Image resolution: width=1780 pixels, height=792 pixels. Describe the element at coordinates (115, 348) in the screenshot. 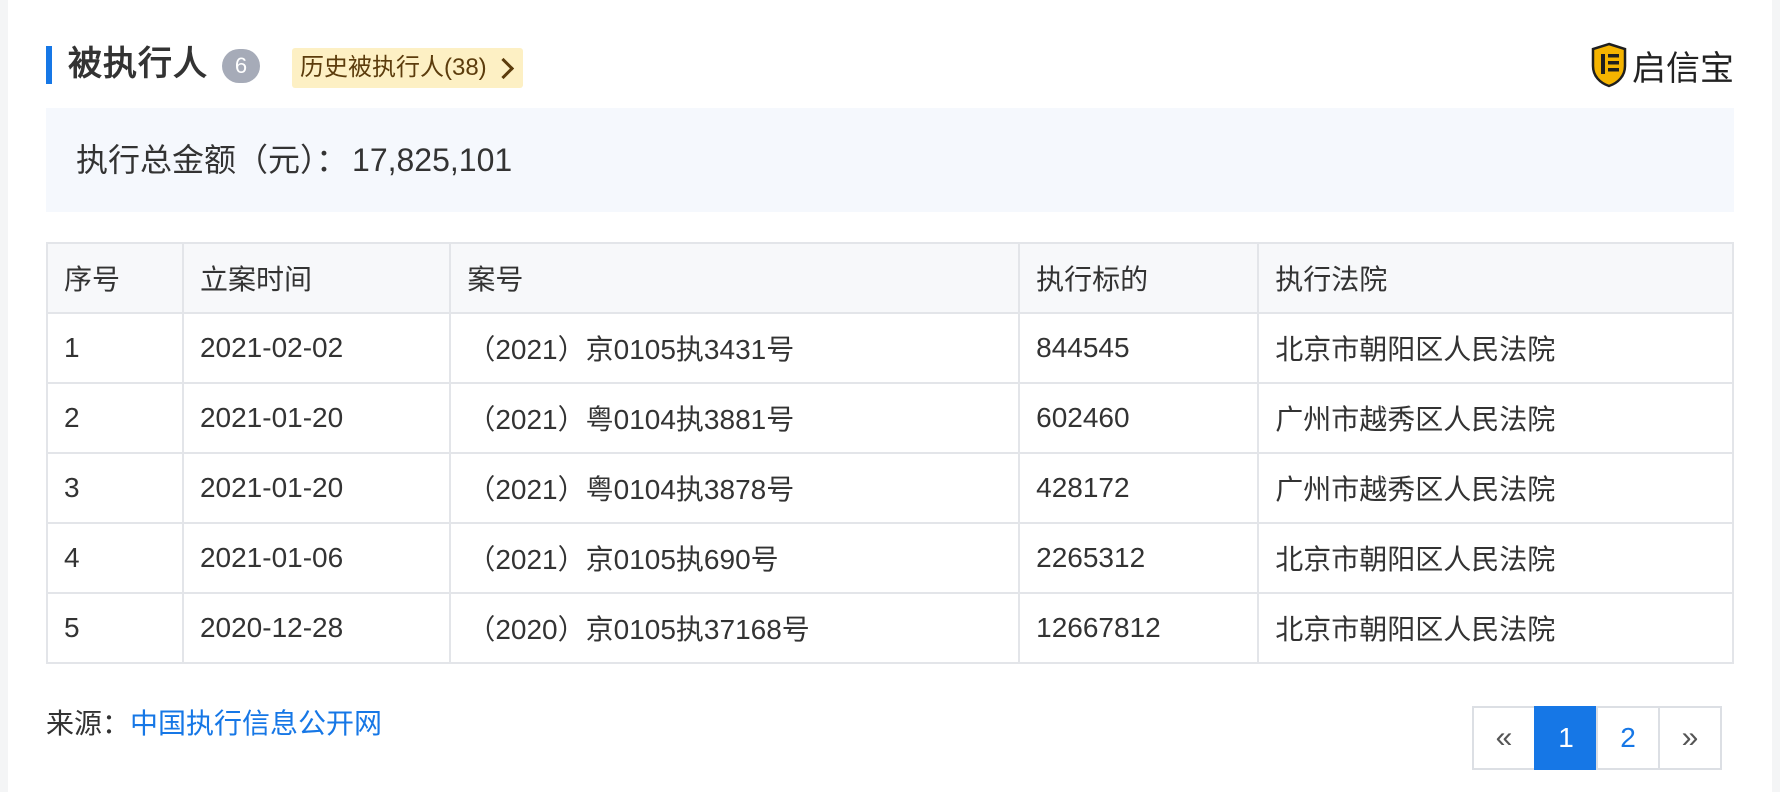

I see `cell-index: 1` at that location.